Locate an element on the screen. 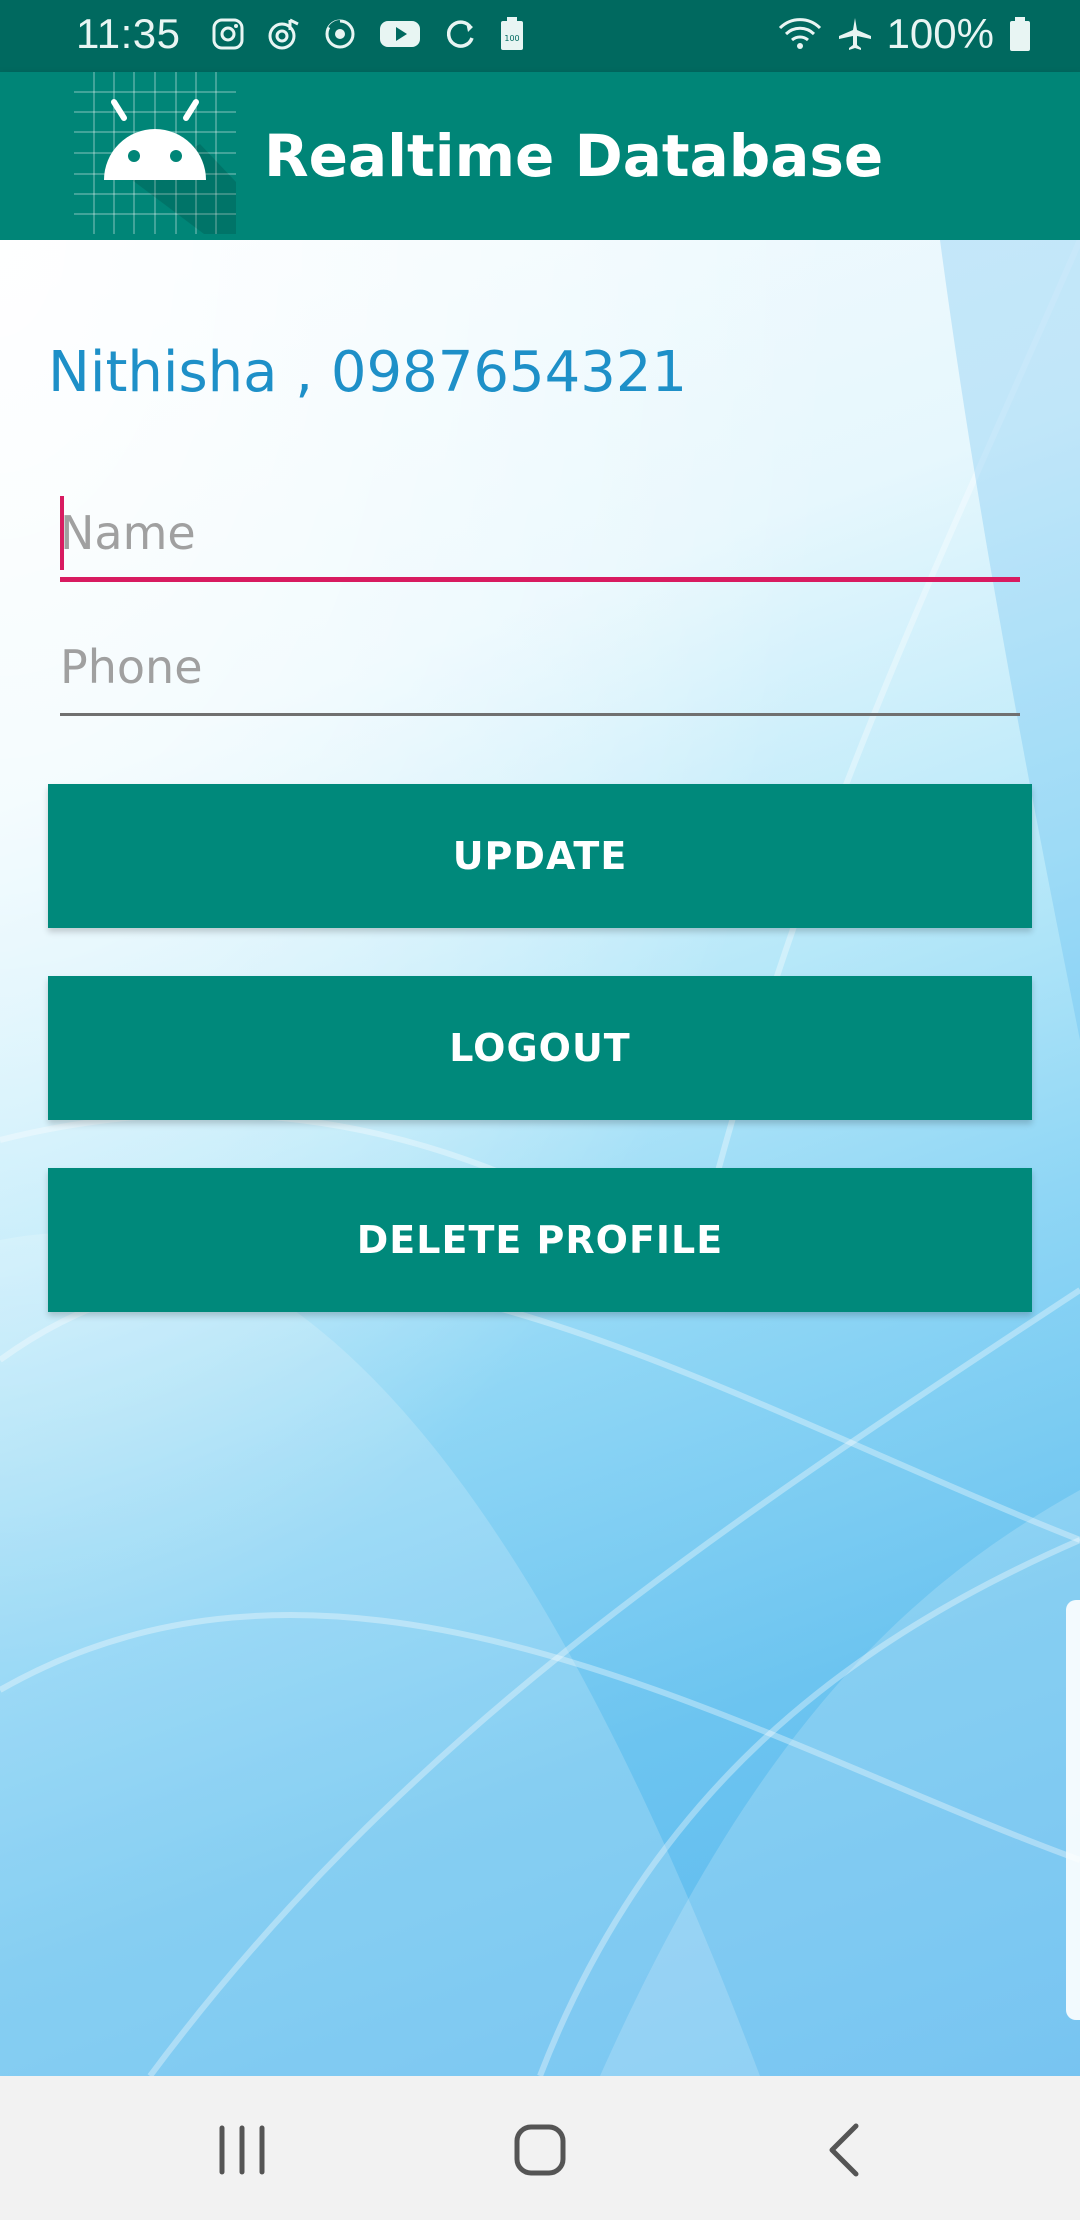 The image size is (1080, 2220). phone-input is located at coordinates (540, 667).